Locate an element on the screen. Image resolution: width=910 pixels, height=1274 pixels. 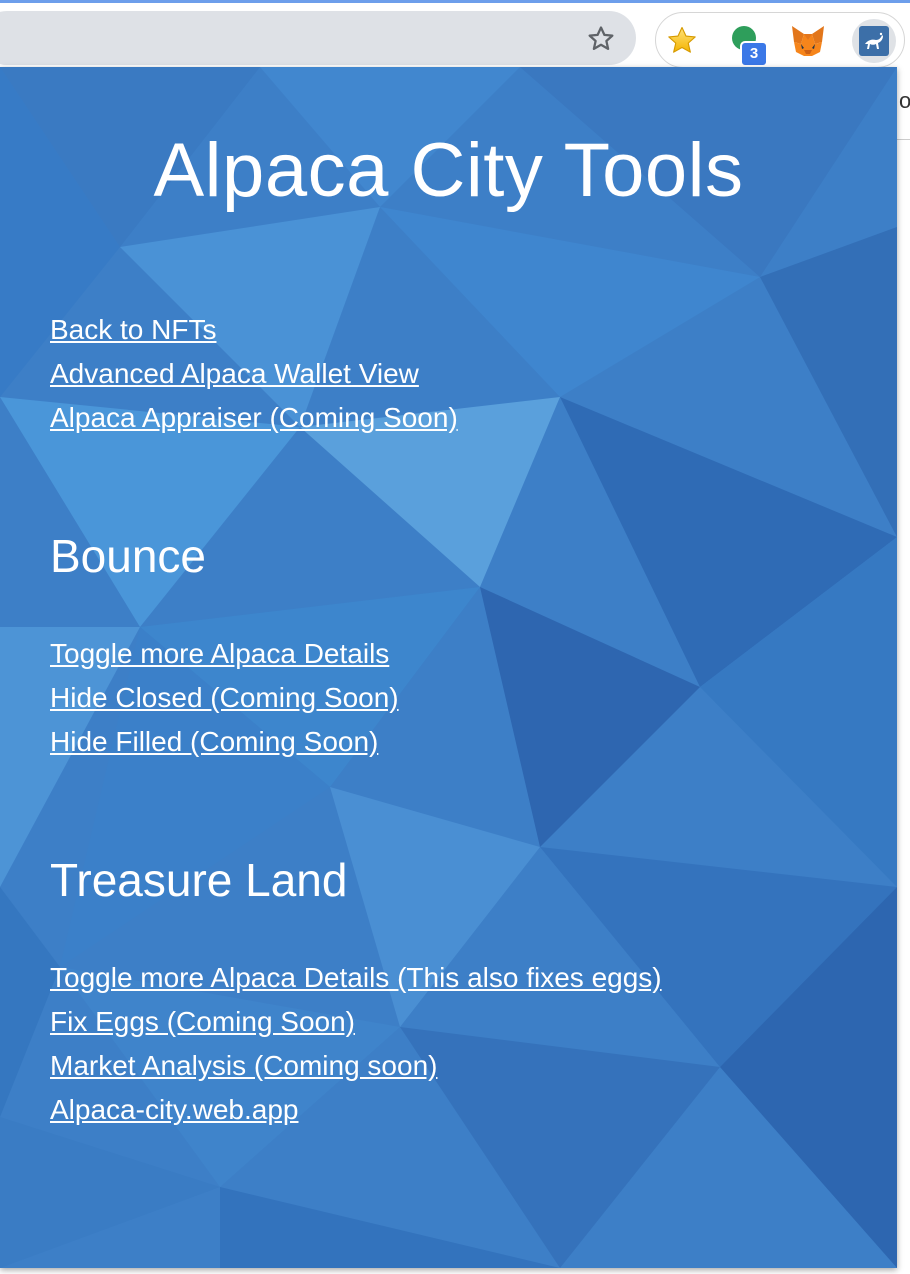
alpaca-icon is located at coordinates (874, 41).